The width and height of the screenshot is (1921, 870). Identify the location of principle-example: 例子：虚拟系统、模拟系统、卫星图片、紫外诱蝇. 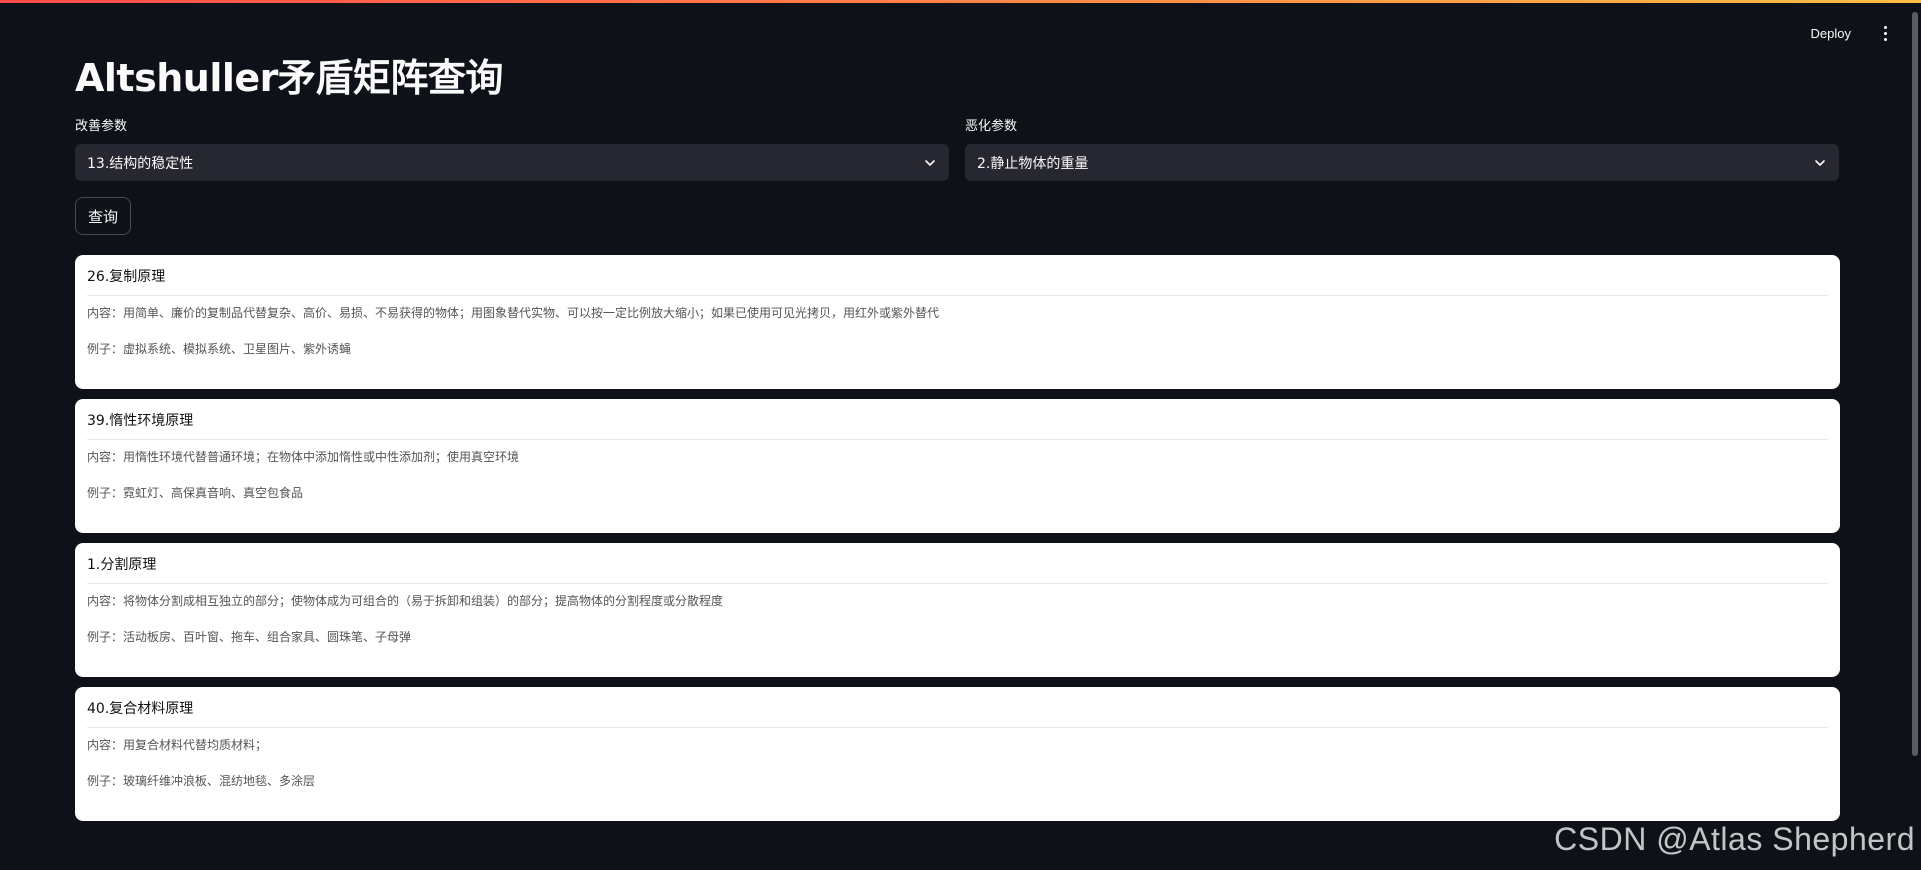
(219, 349).